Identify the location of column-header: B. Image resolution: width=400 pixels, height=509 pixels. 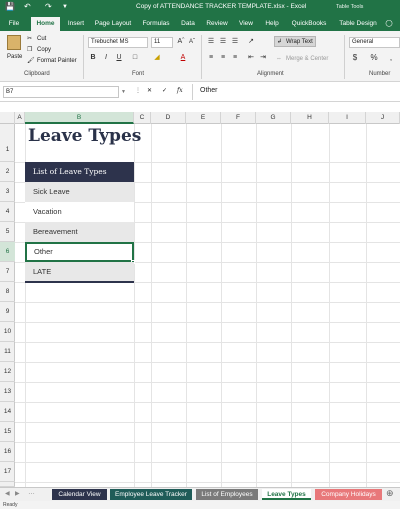
(79, 118).